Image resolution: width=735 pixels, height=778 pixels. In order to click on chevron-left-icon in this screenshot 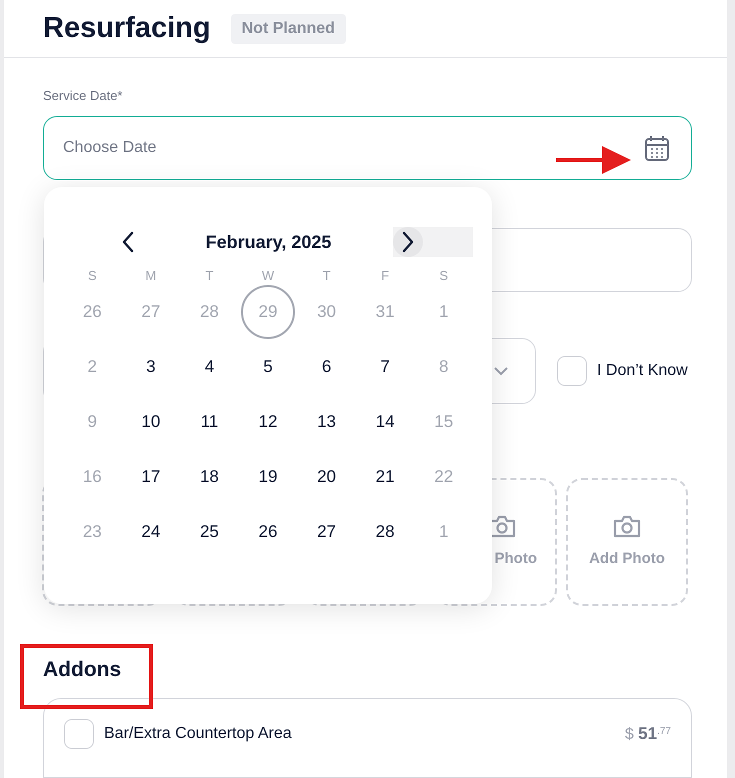, I will do `click(128, 242)`.